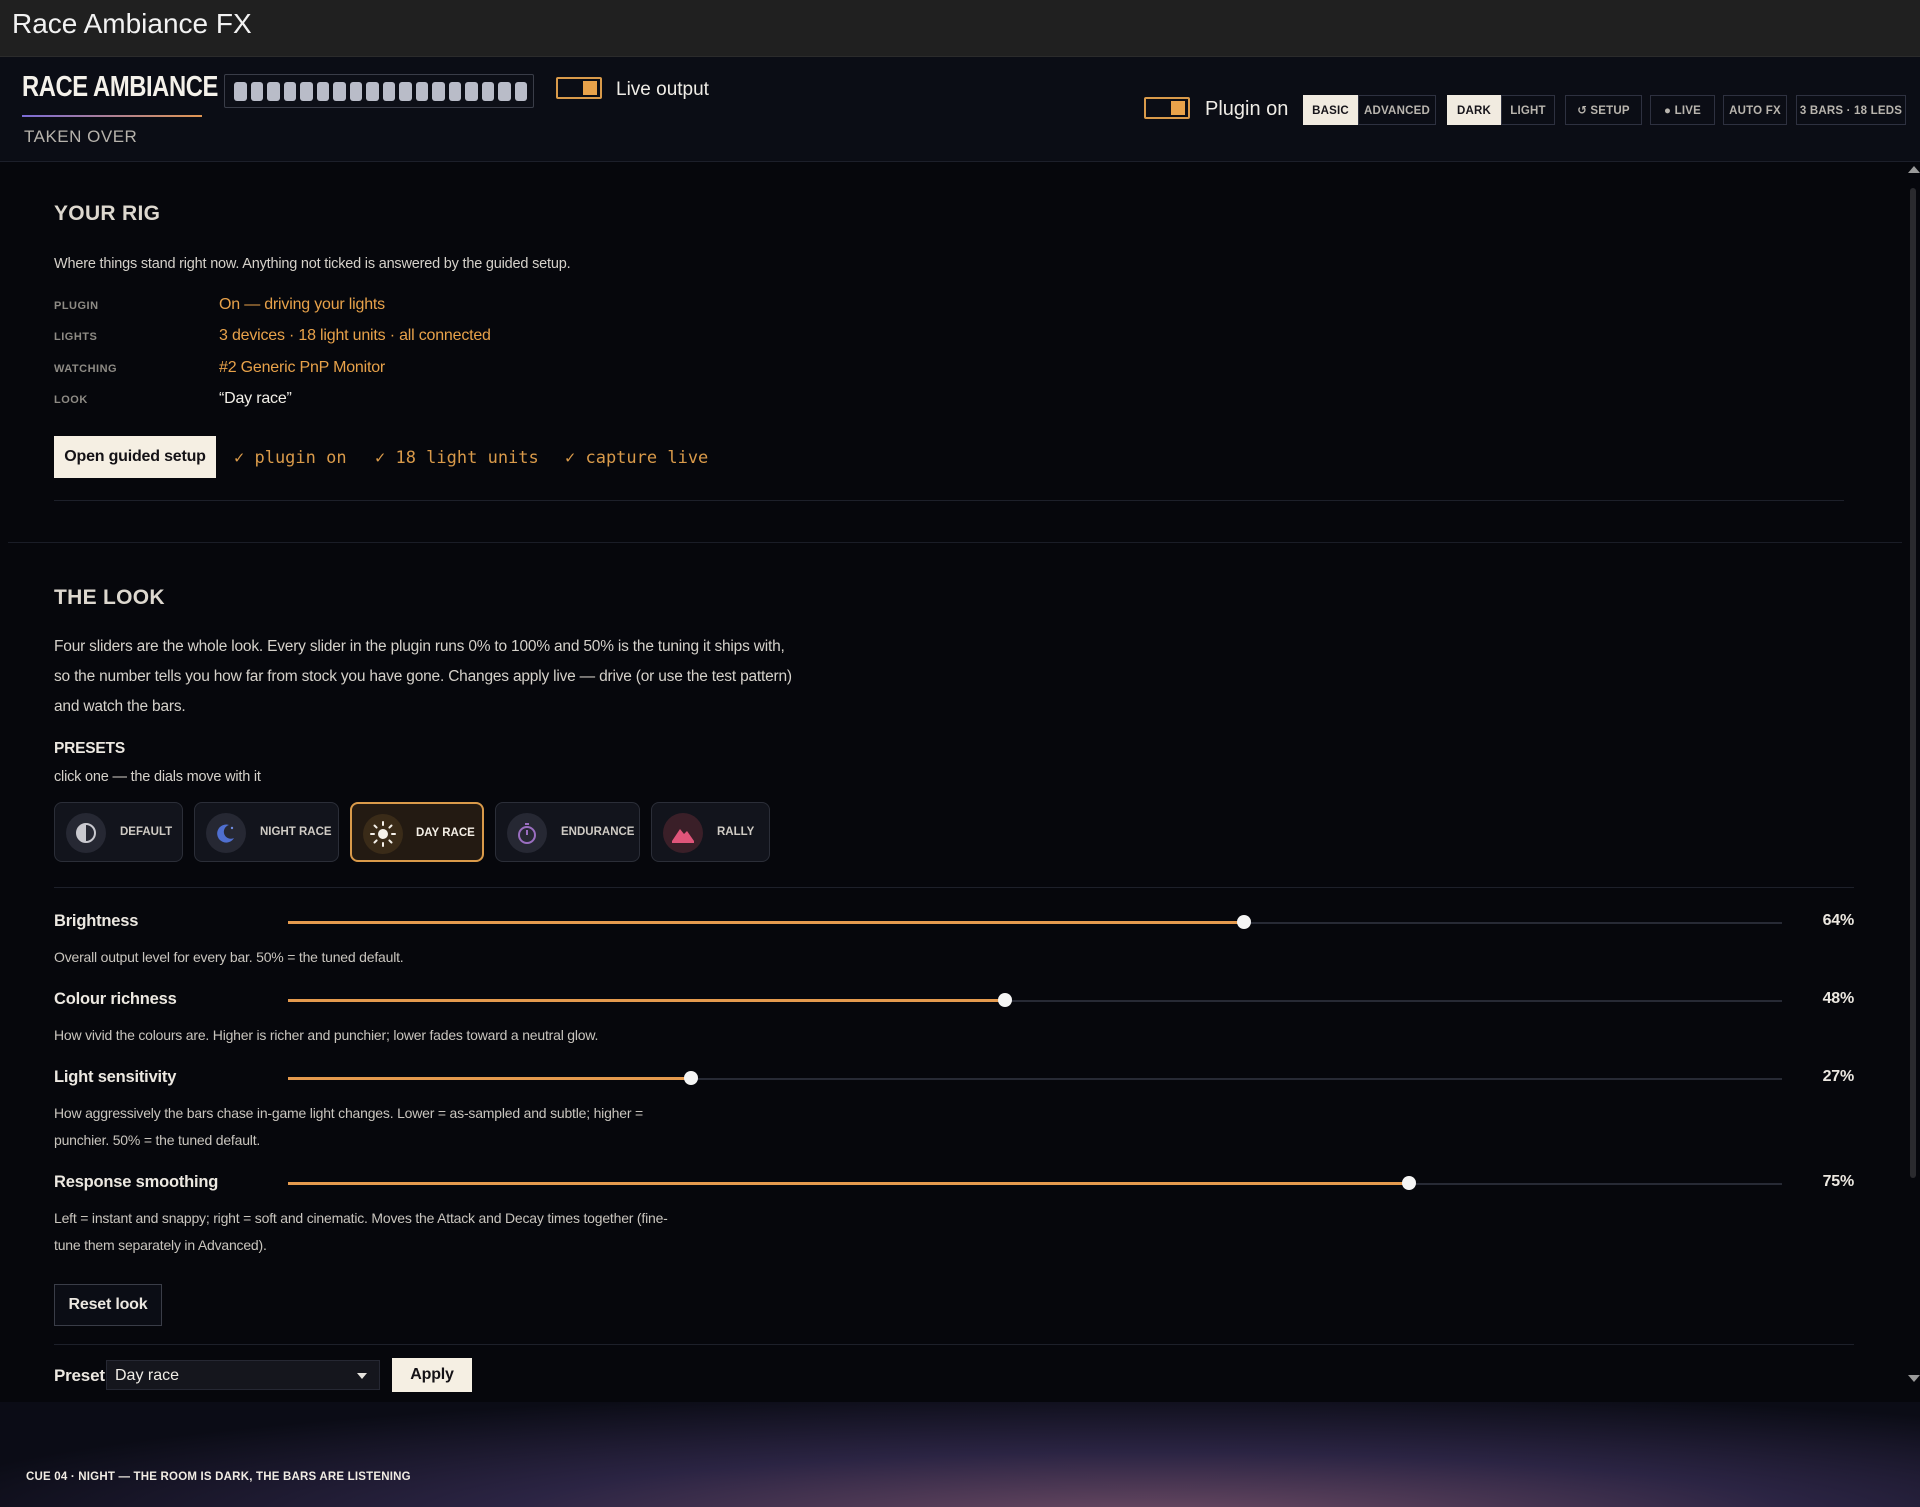 Image resolution: width=1920 pixels, height=1507 pixels. I want to click on plugin-on-toggle, so click(1167, 108).